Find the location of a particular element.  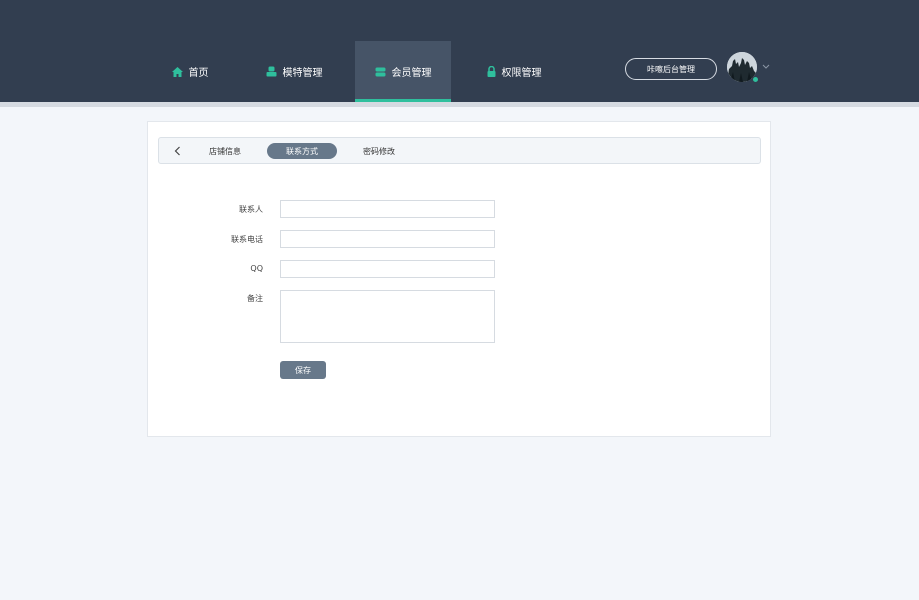

admin-panel-button: 咔嚓后台管理 is located at coordinates (671, 69).